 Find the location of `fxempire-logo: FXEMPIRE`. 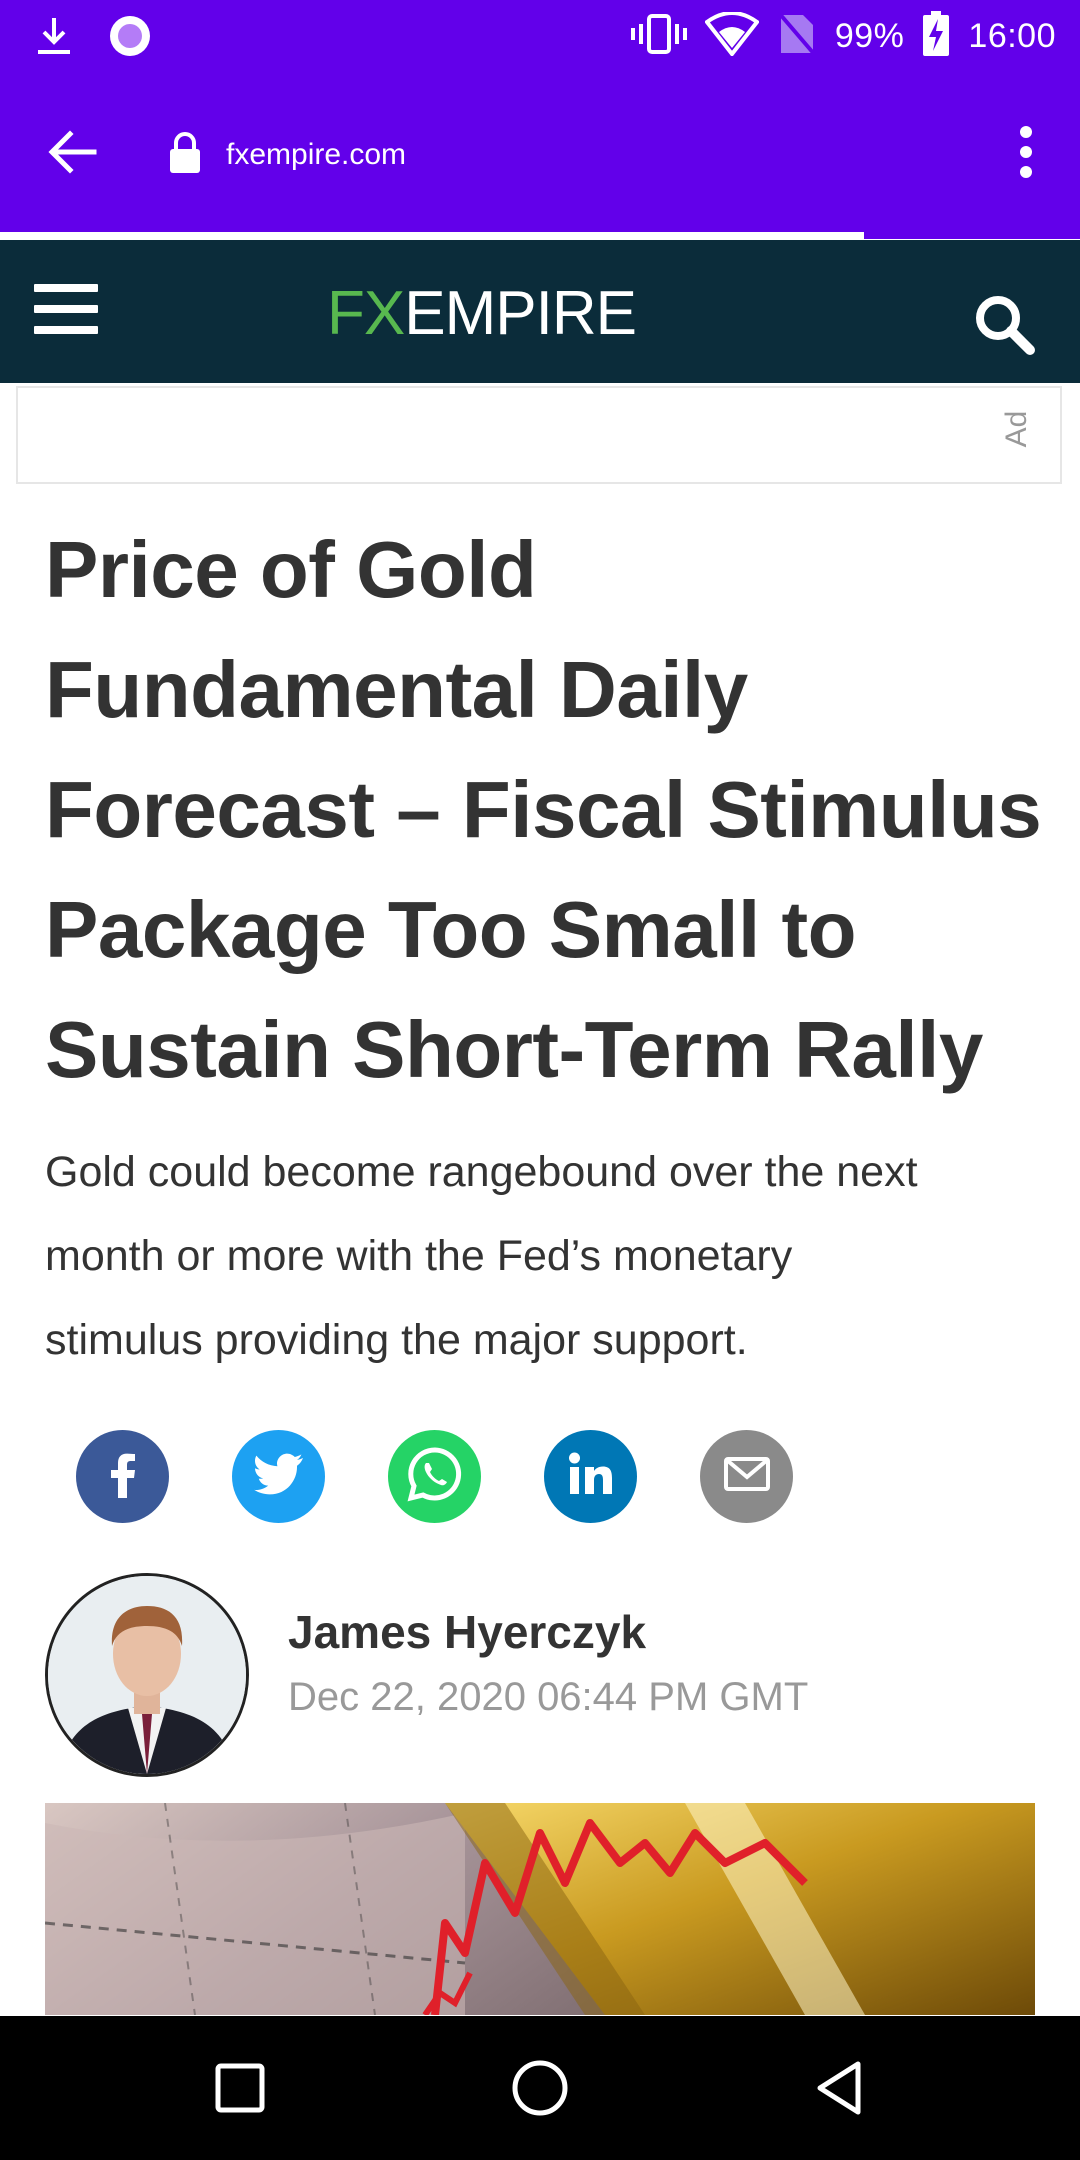

fxempire-logo: FXEMPIRE is located at coordinates (482, 313).